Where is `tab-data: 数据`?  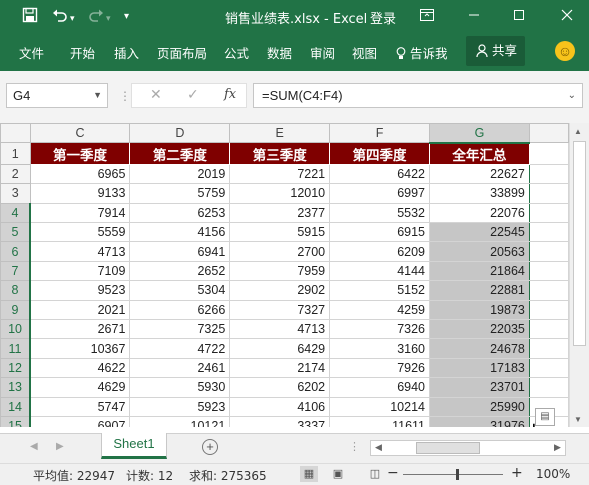 tab-data: 数据 is located at coordinates (279, 52).